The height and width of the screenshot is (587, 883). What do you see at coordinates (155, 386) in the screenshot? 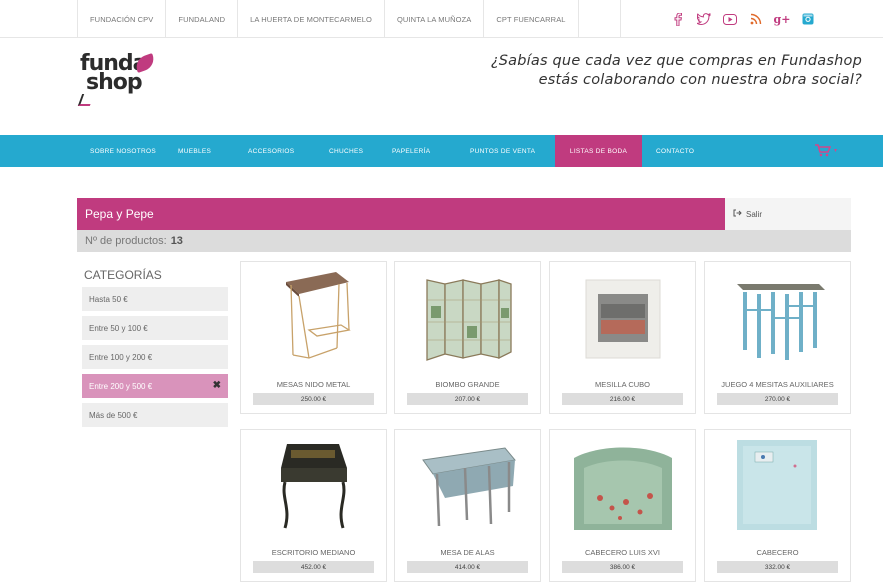
I see `category-item-active: Entre 200 y 500 € ✖` at bounding box center [155, 386].